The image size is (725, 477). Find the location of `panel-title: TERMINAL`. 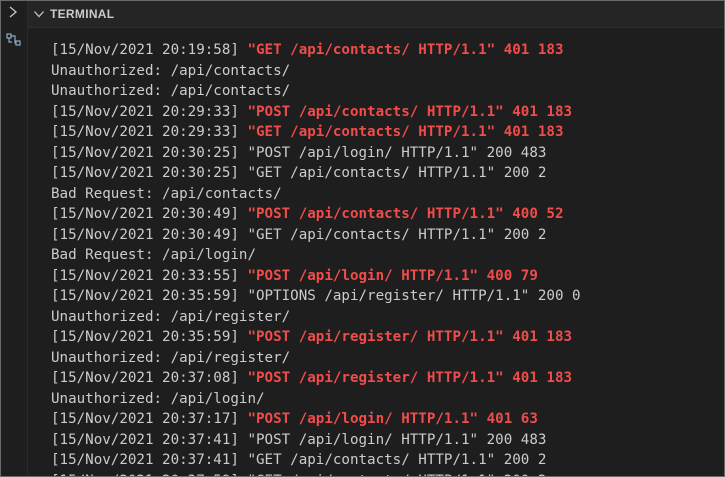

panel-title: TERMINAL is located at coordinates (82, 14).